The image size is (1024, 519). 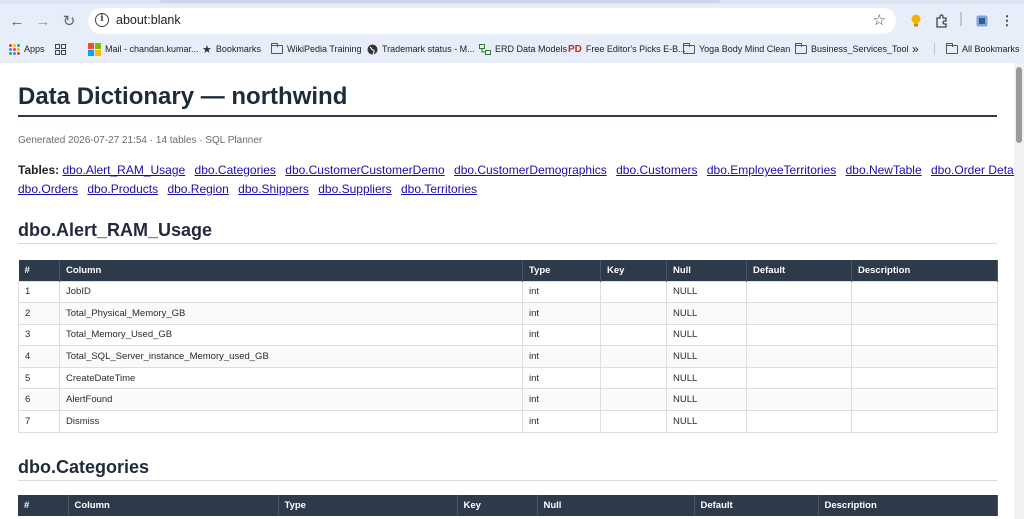 I want to click on bookmark-tab-groups, so click(x=60, y=49).